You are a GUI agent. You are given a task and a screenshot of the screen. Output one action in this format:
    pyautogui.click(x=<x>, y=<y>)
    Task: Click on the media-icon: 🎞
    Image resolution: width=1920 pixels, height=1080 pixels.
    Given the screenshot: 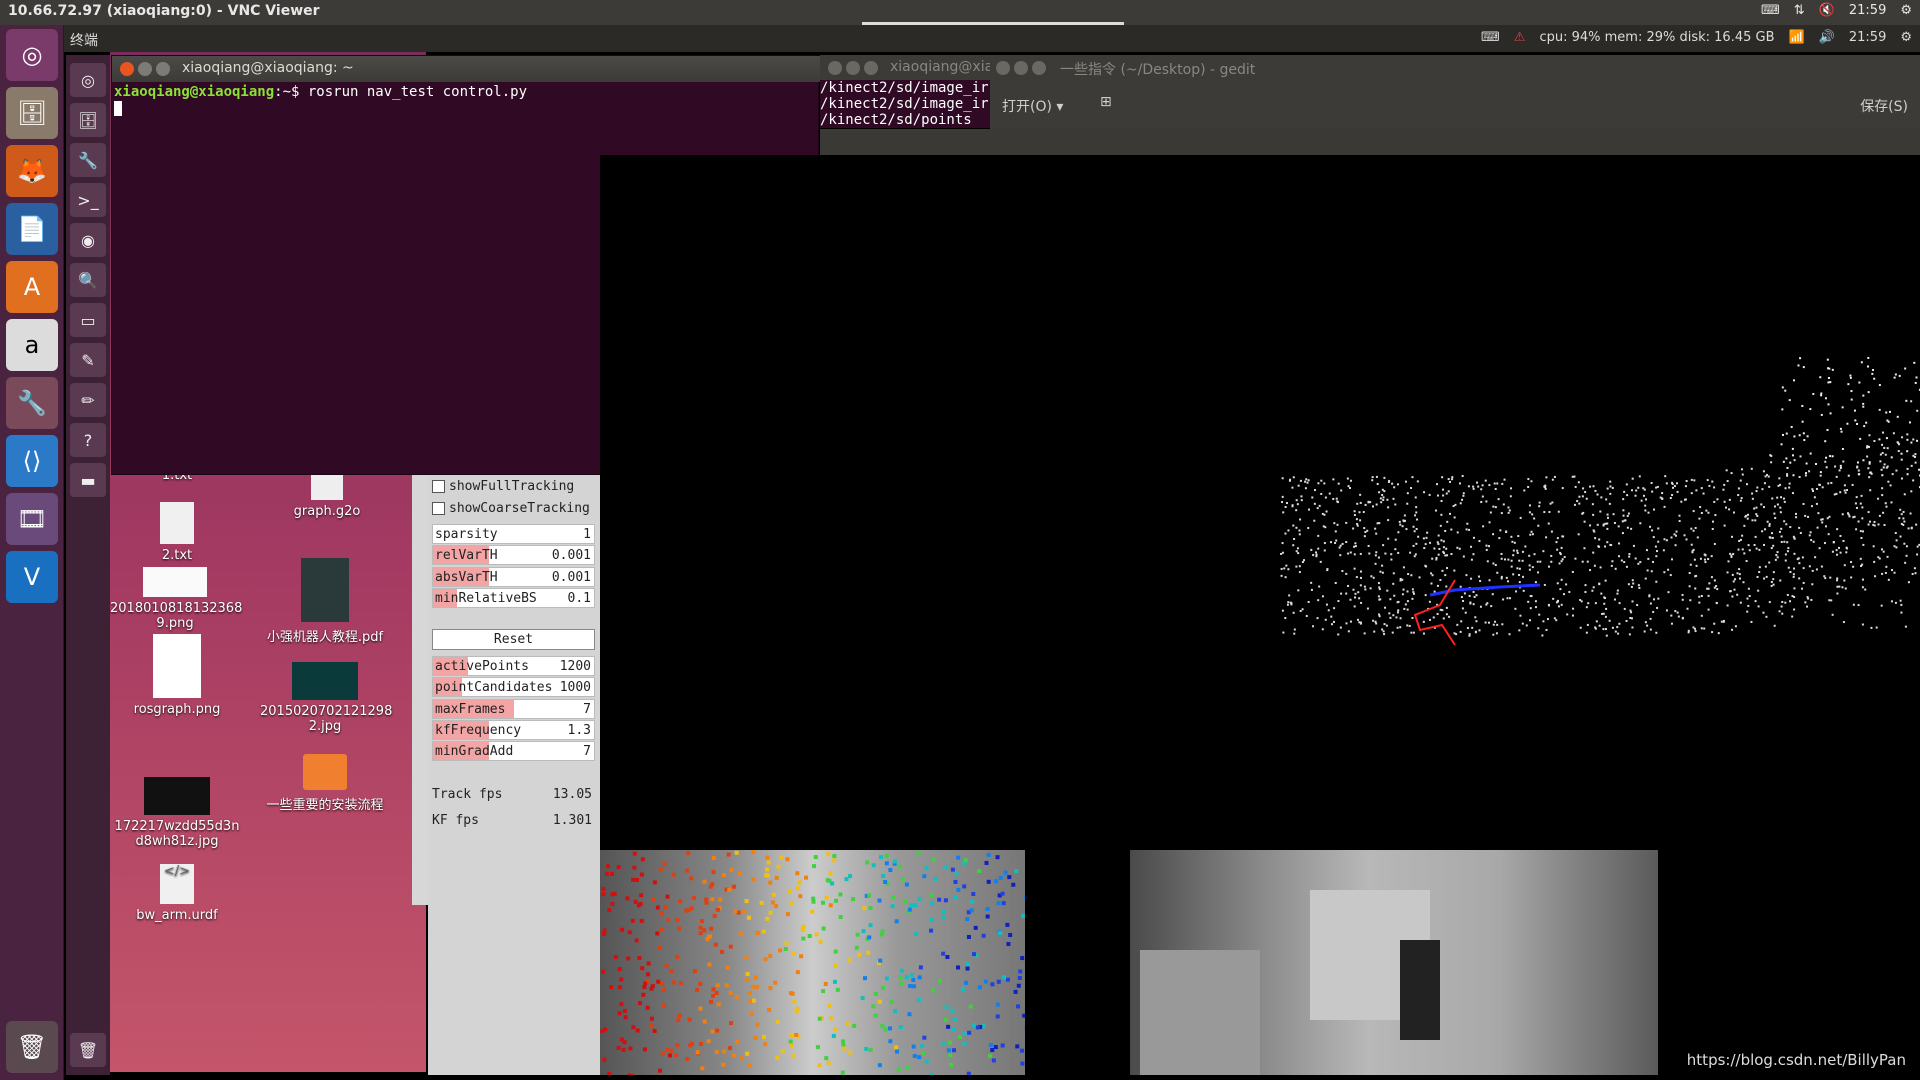 What is the action you would take?
    pyautogui.click(x=32, y=519)
    